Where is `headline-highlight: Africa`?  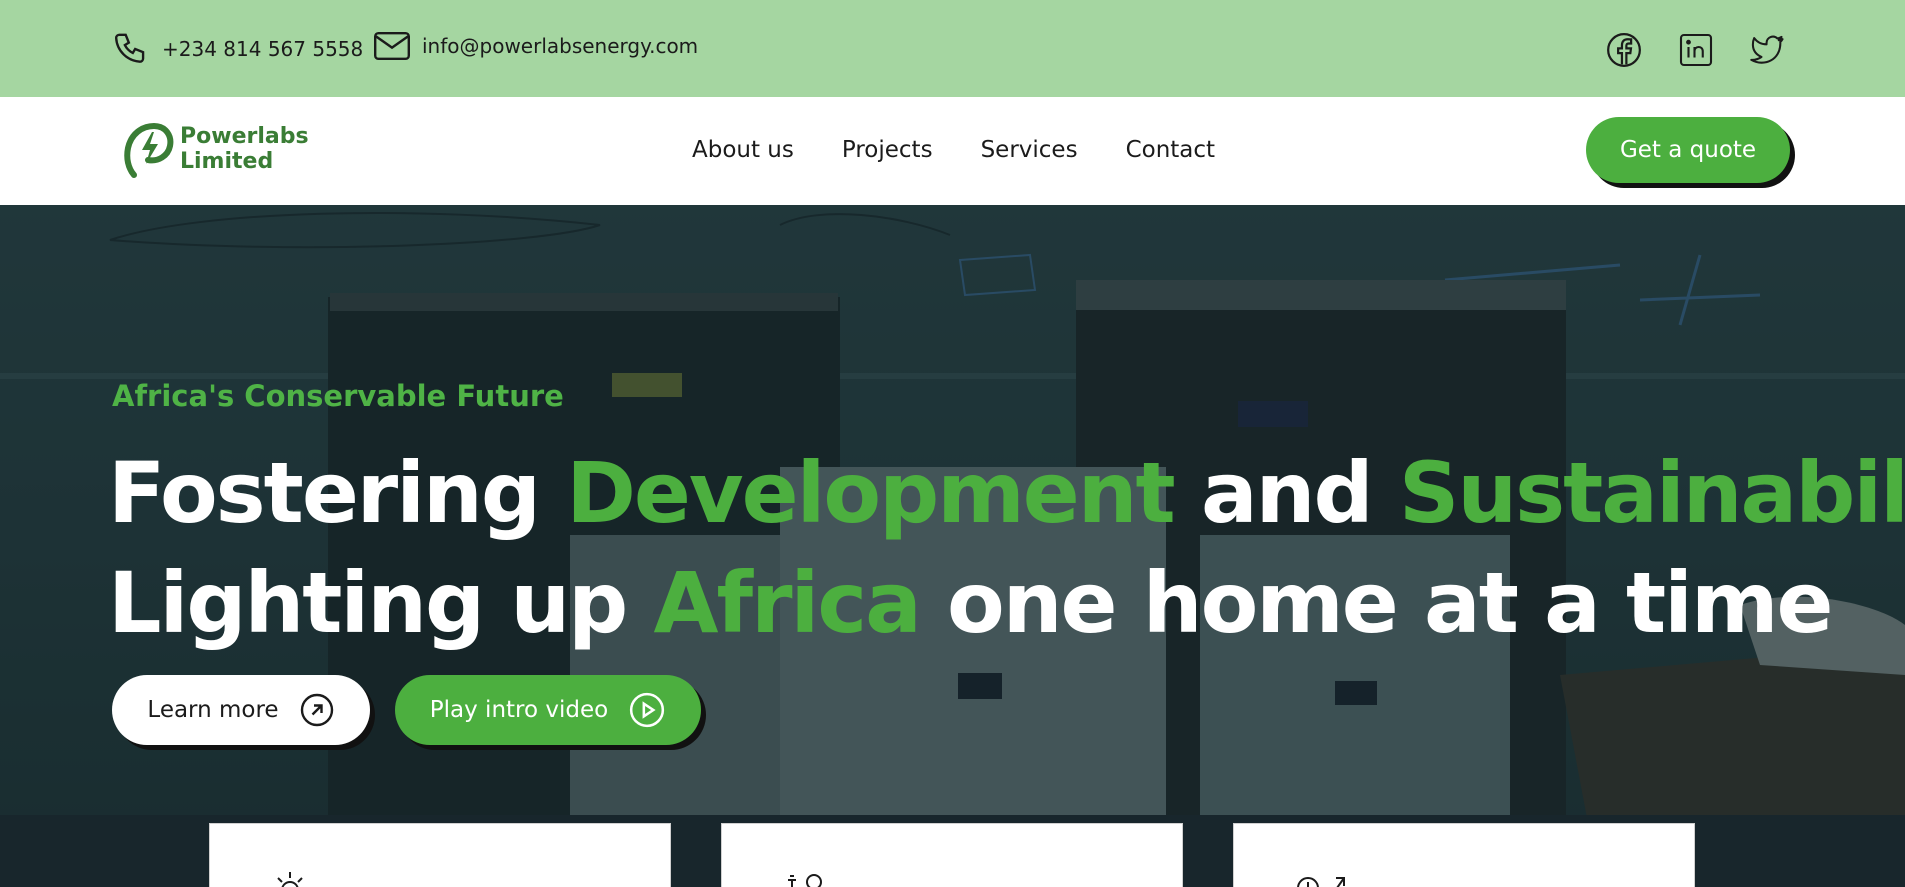 headline-highlight: Africa is located at coordinates (787, 603).